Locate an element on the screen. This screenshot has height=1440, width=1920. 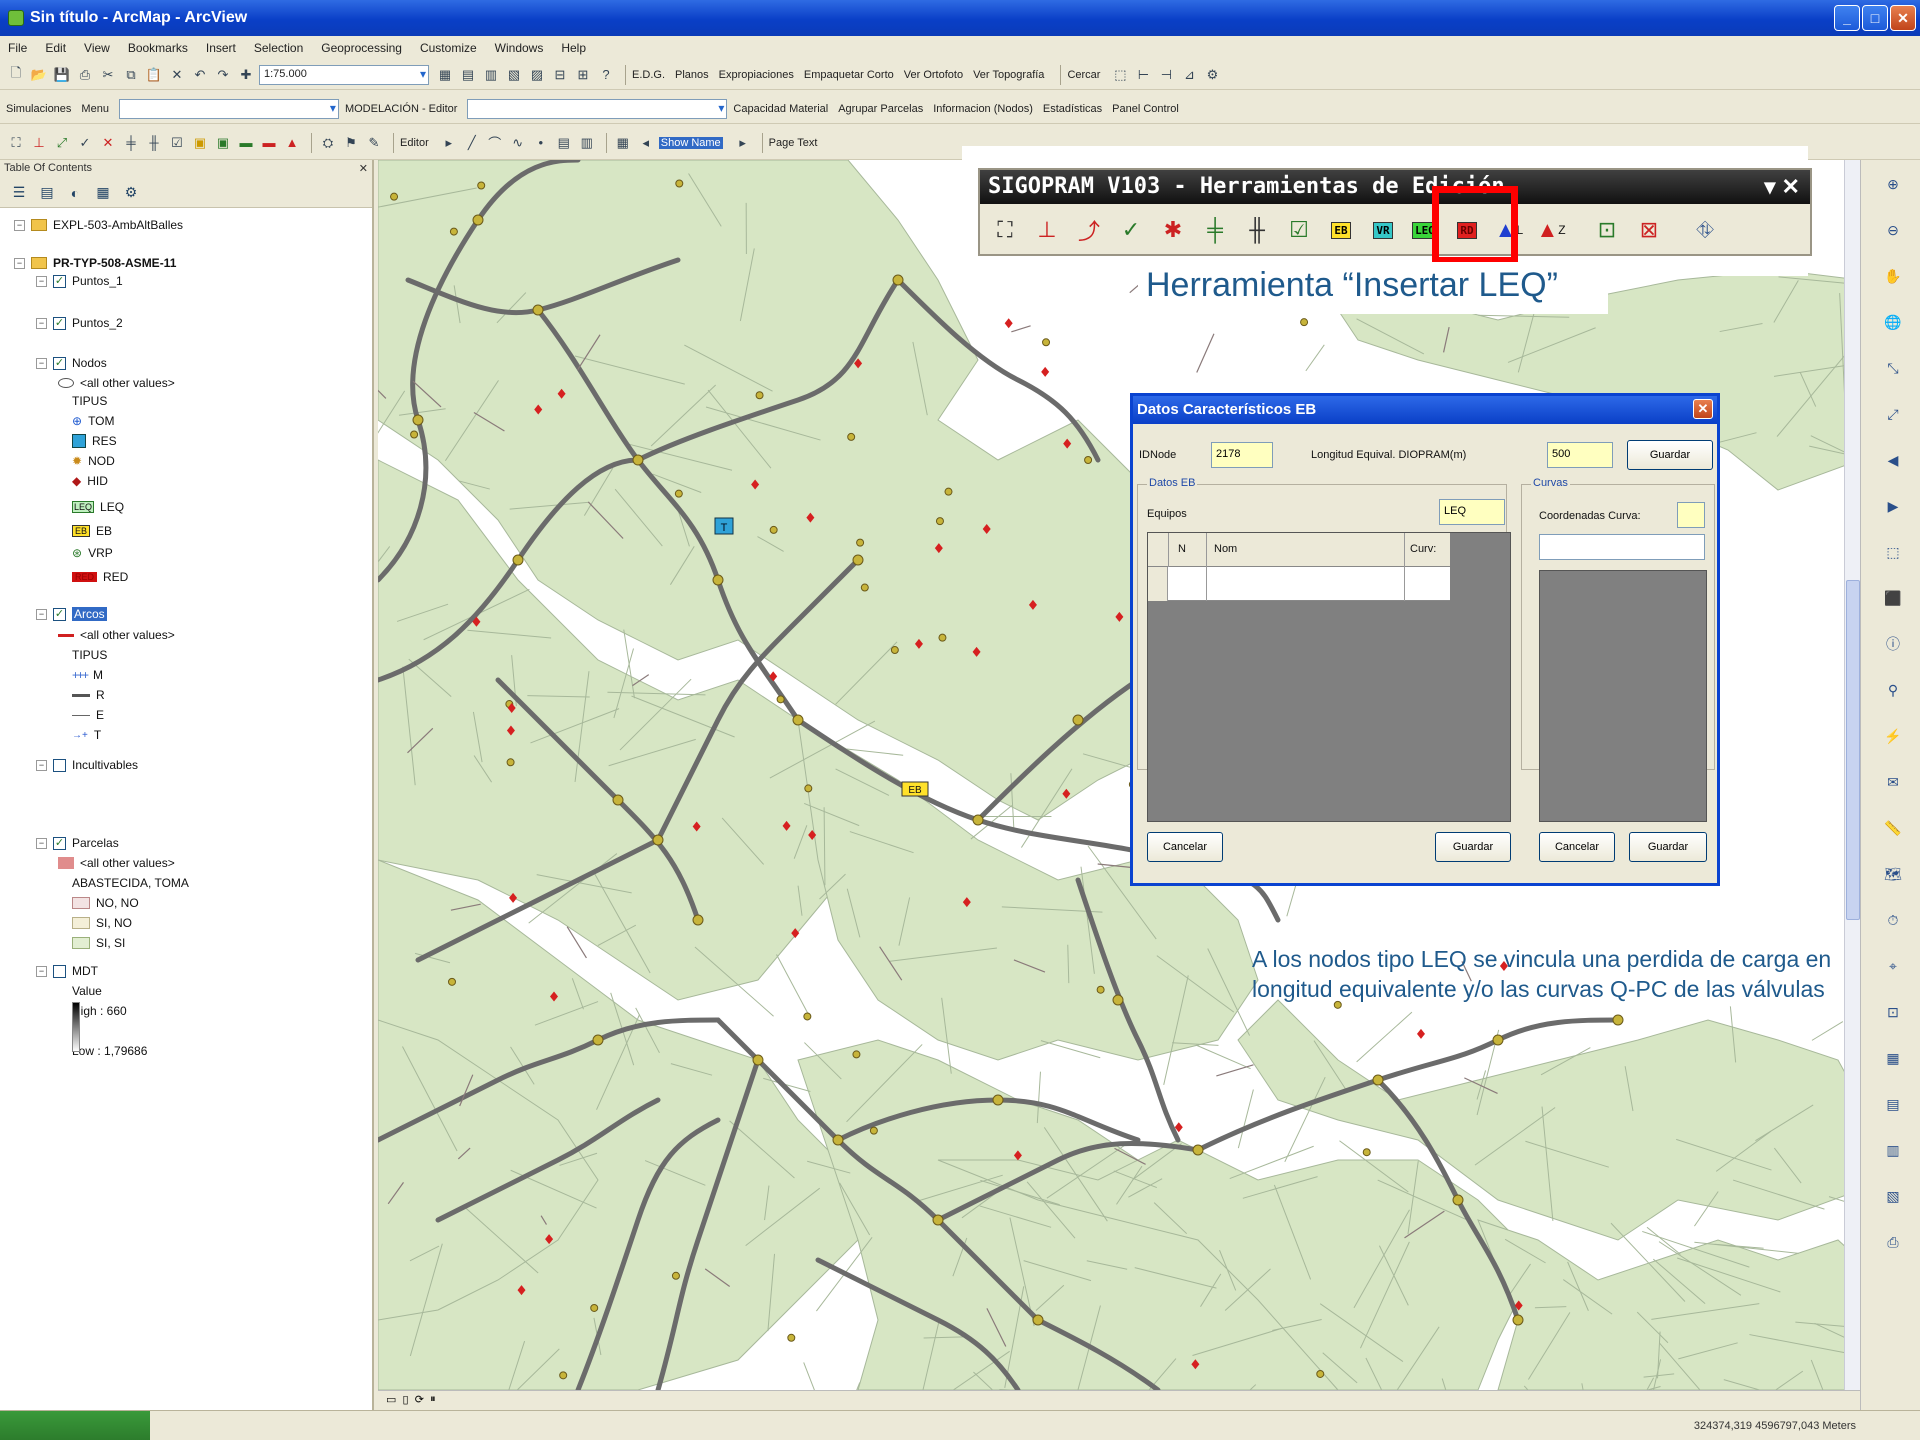
undo-icon: ↶ is located at coordinates (200, 75).